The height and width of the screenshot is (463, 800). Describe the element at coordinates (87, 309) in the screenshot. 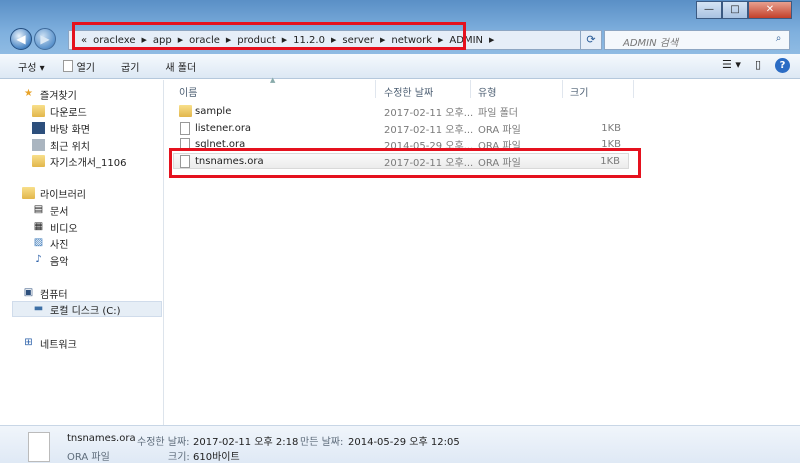

I see `sidebar-item-local-disk: ▬ 로컬 디스크 (C:)` at that location.